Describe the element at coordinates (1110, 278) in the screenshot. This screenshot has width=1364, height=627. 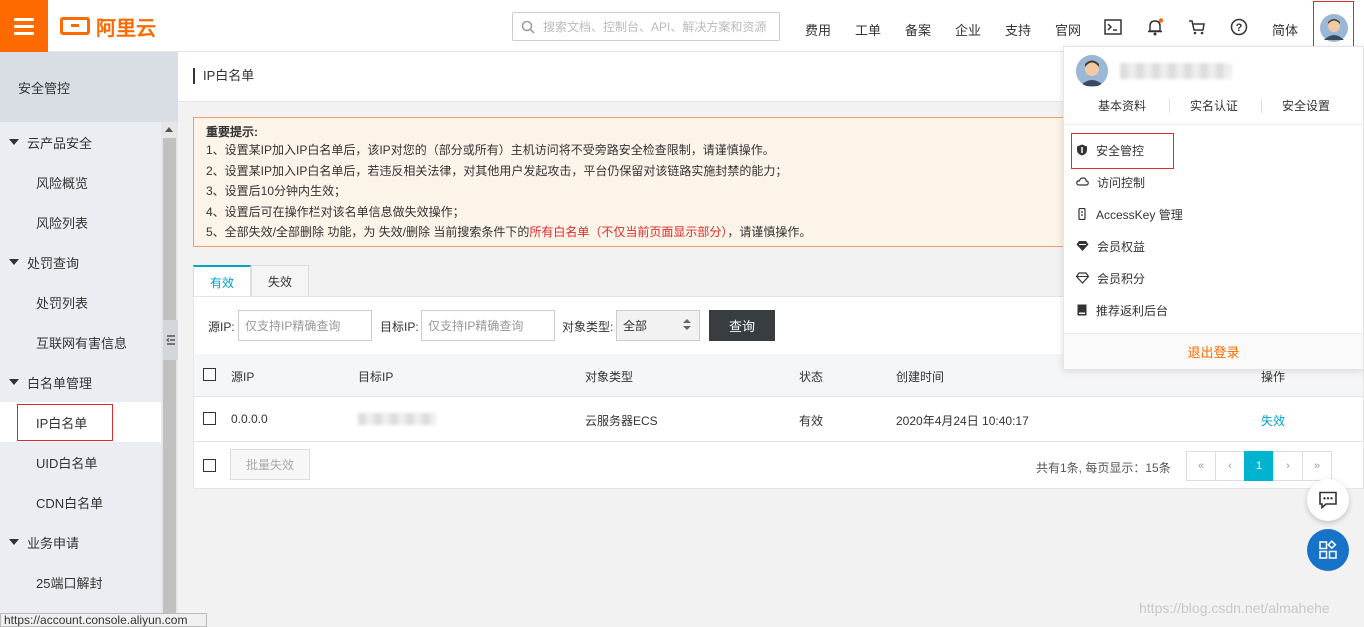
I see `menu-member-points: 会员积分` at that location.